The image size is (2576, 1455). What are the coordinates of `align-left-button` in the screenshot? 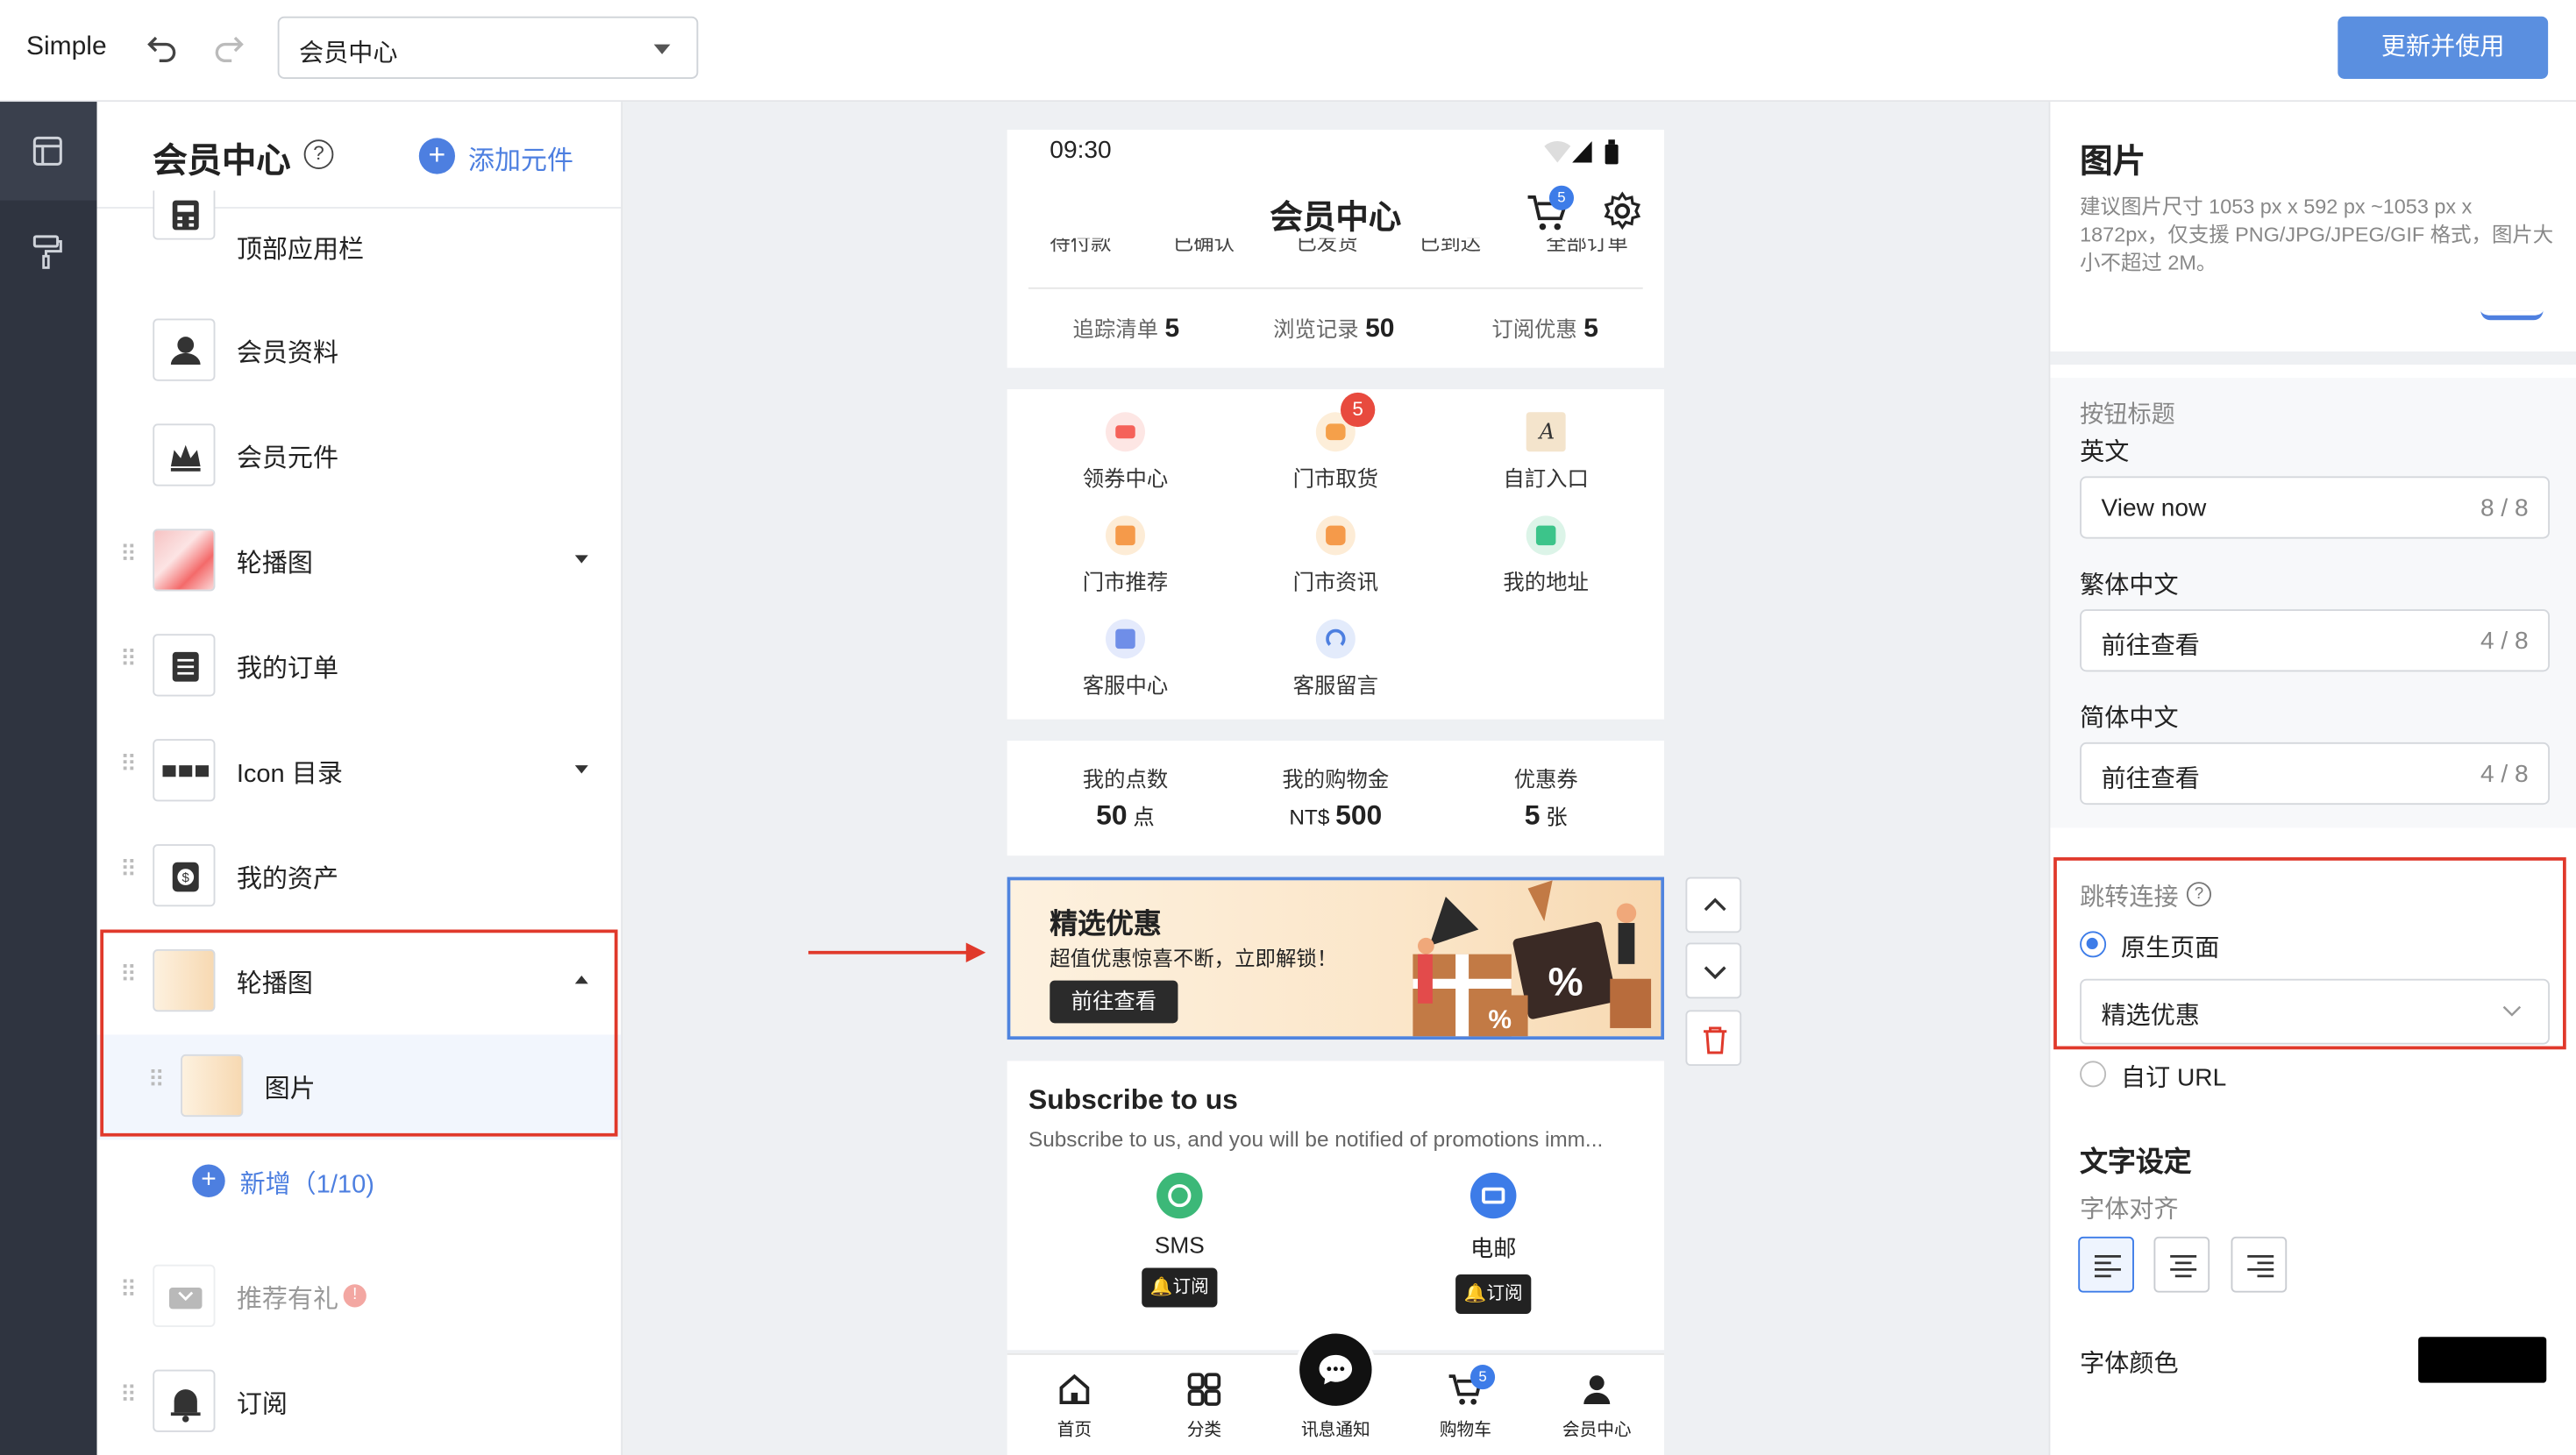 It's located at (2106, 1264).